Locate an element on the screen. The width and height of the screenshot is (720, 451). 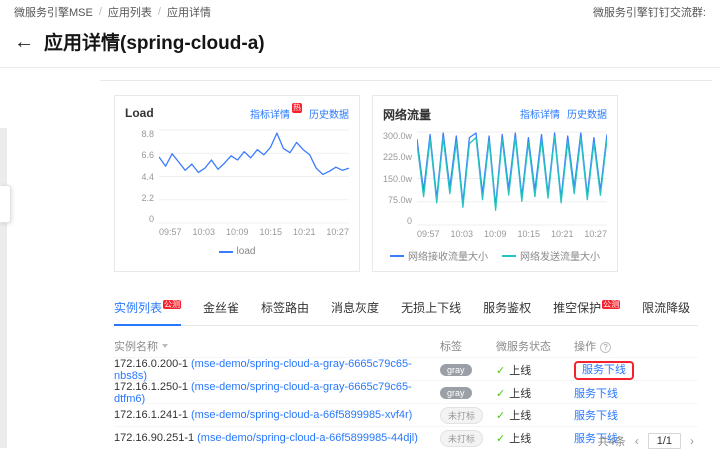
page-title: 应用详情(spring-cloud-a) is located at coordinates (154, 43).